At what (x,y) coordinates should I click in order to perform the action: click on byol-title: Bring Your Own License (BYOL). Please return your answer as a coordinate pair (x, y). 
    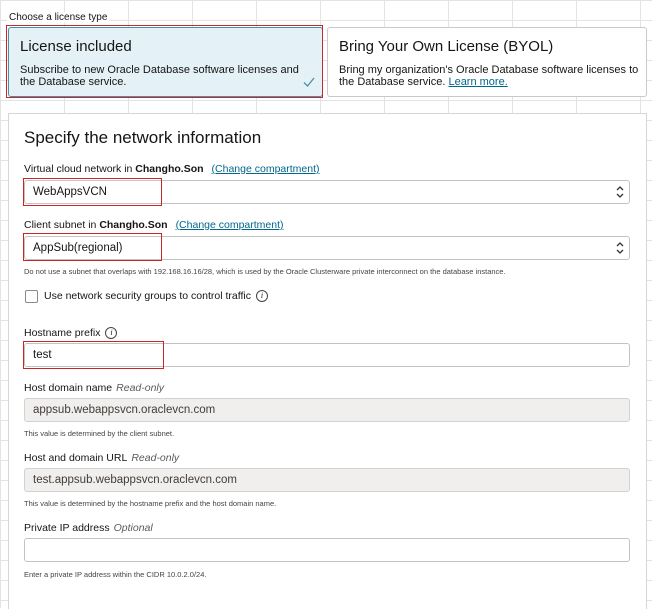
    Looking at the image, I should click on (446, 46).